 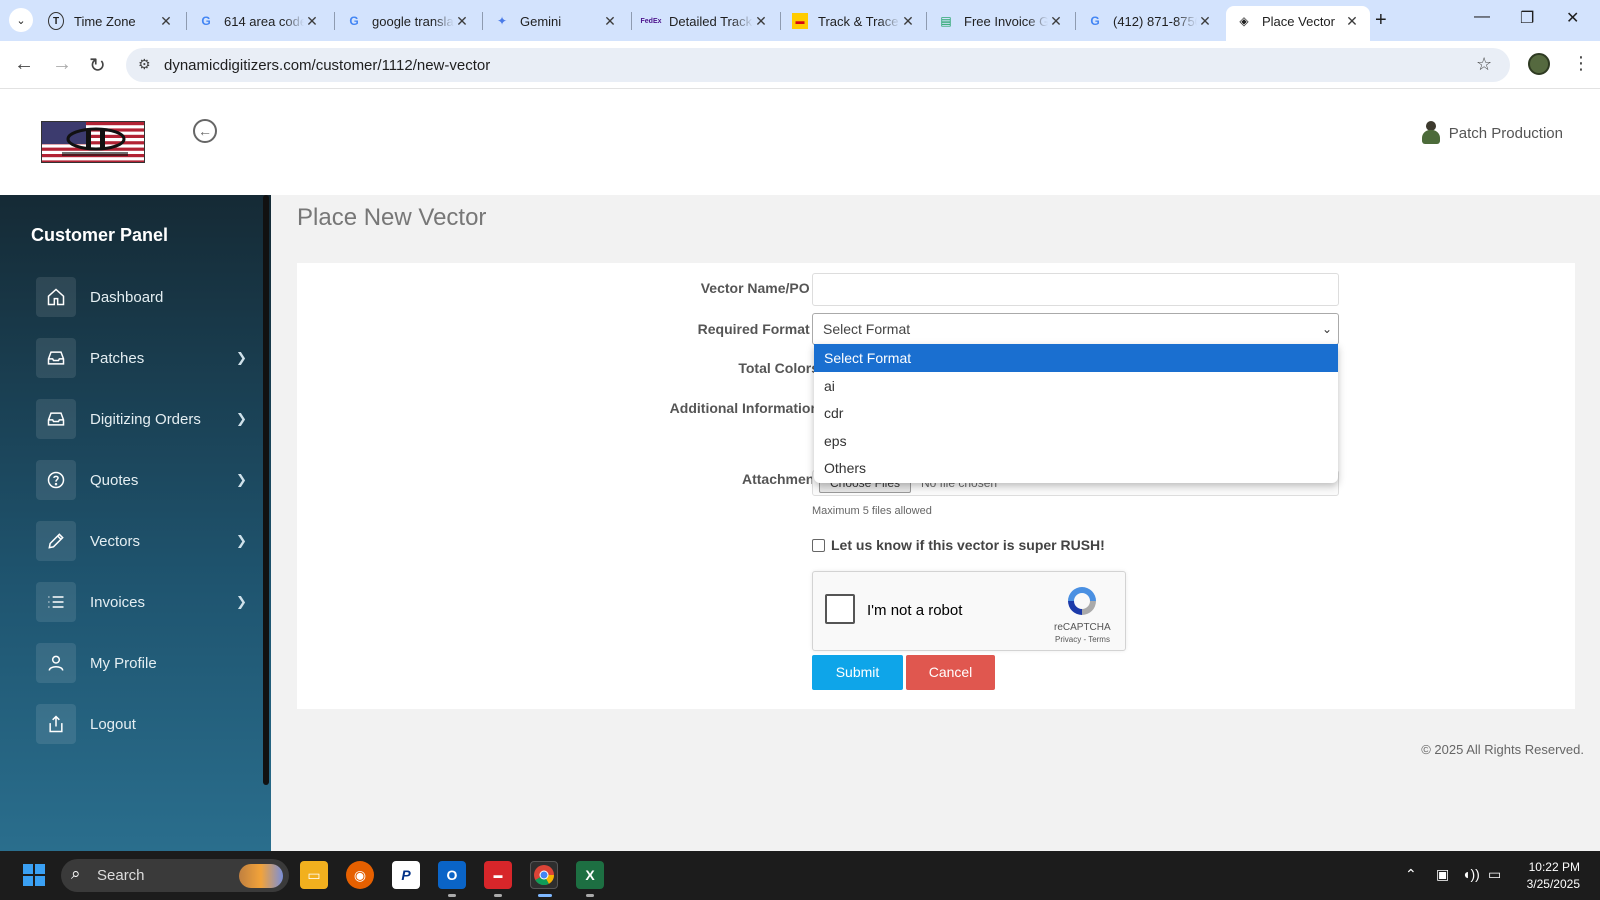 What do you see at coordinates (1527, 18) in the screenshot?
I see `restore-icon: ❐` at bounding box center [1527, 18].